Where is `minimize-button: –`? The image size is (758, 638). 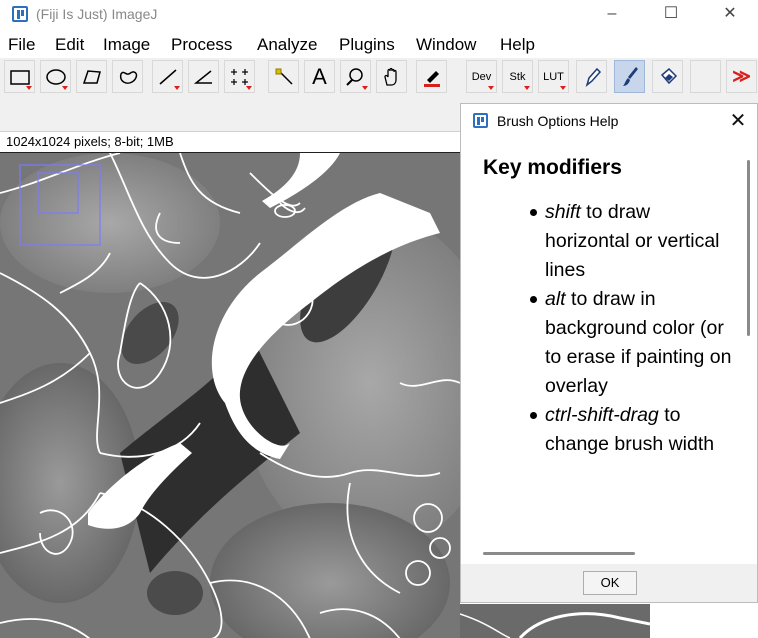
minimize-button: – is located at coordinates (612, 15).